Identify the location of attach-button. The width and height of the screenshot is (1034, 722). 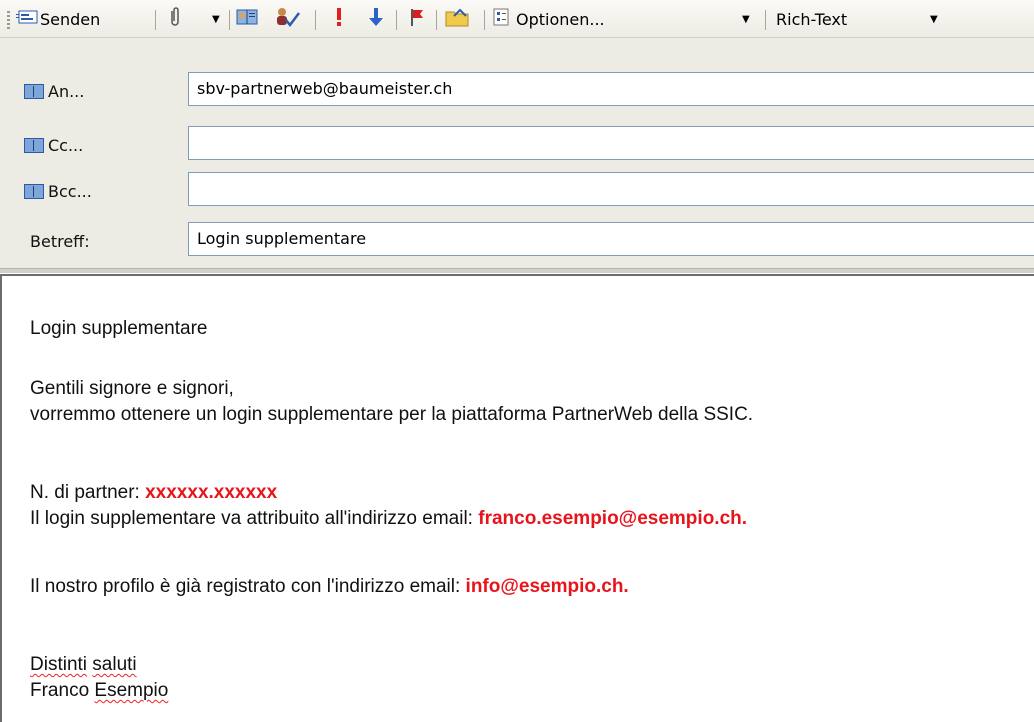
(175, 19).